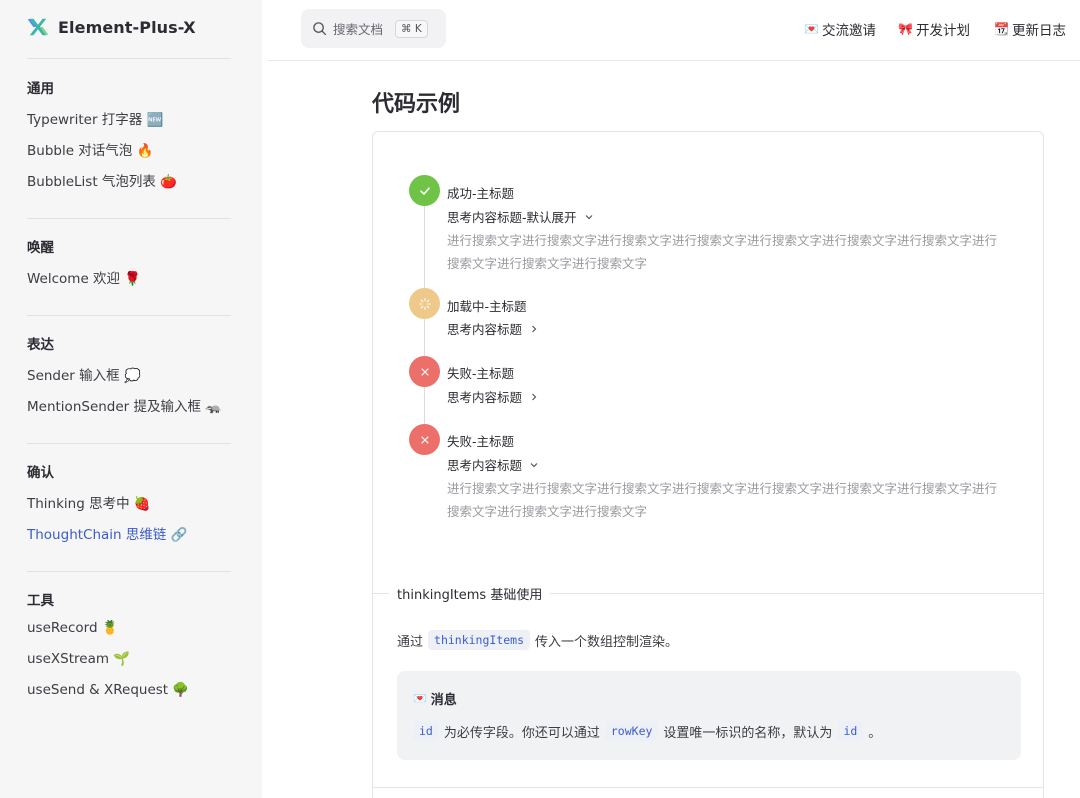 This screenshot has width=1080, height=798. What do you see at coordinates (748, 733) in the screenshot?
I see `tip-text: 设置唯一标识的名称，默认为` at bounding box center [748, 733].